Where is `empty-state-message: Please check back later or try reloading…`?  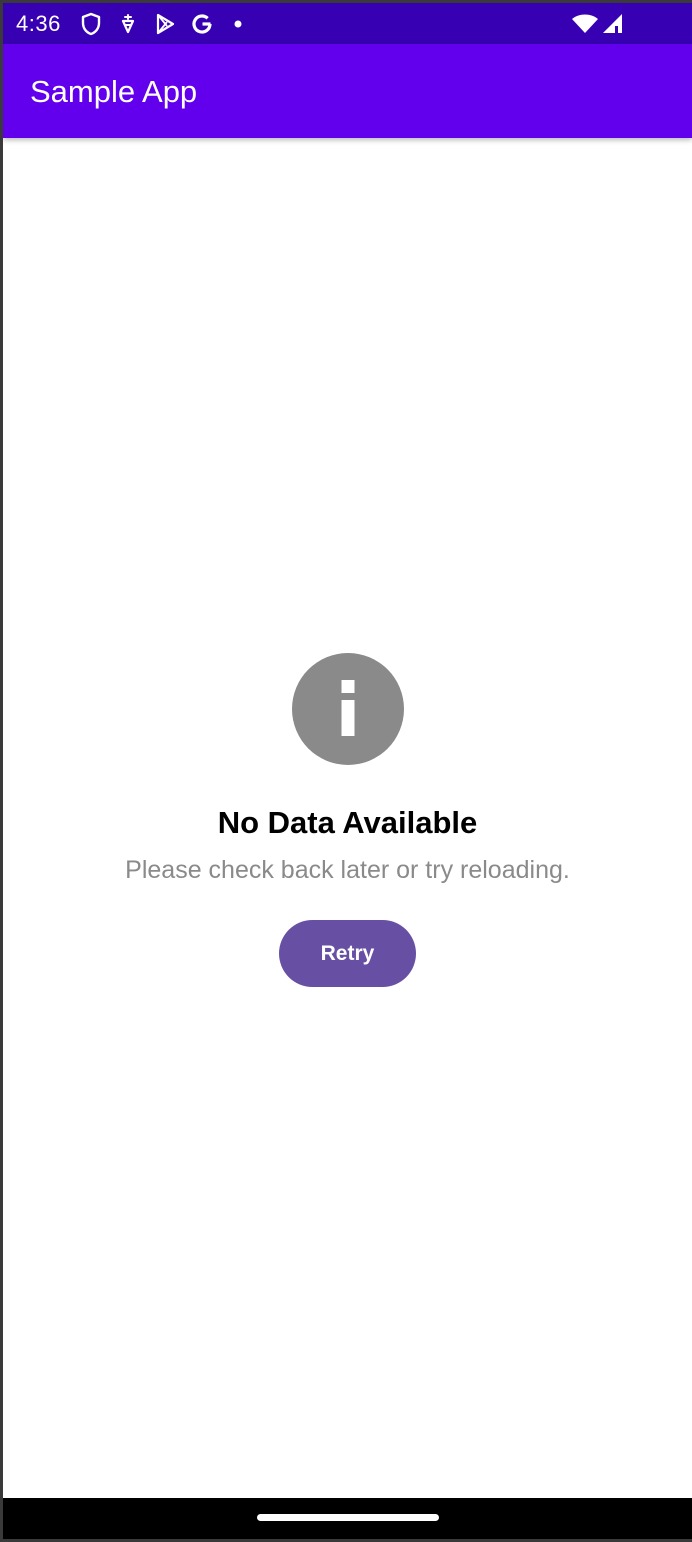
empty-state-message: Please check back later or try reloading… is located at coordinates (347, 870).